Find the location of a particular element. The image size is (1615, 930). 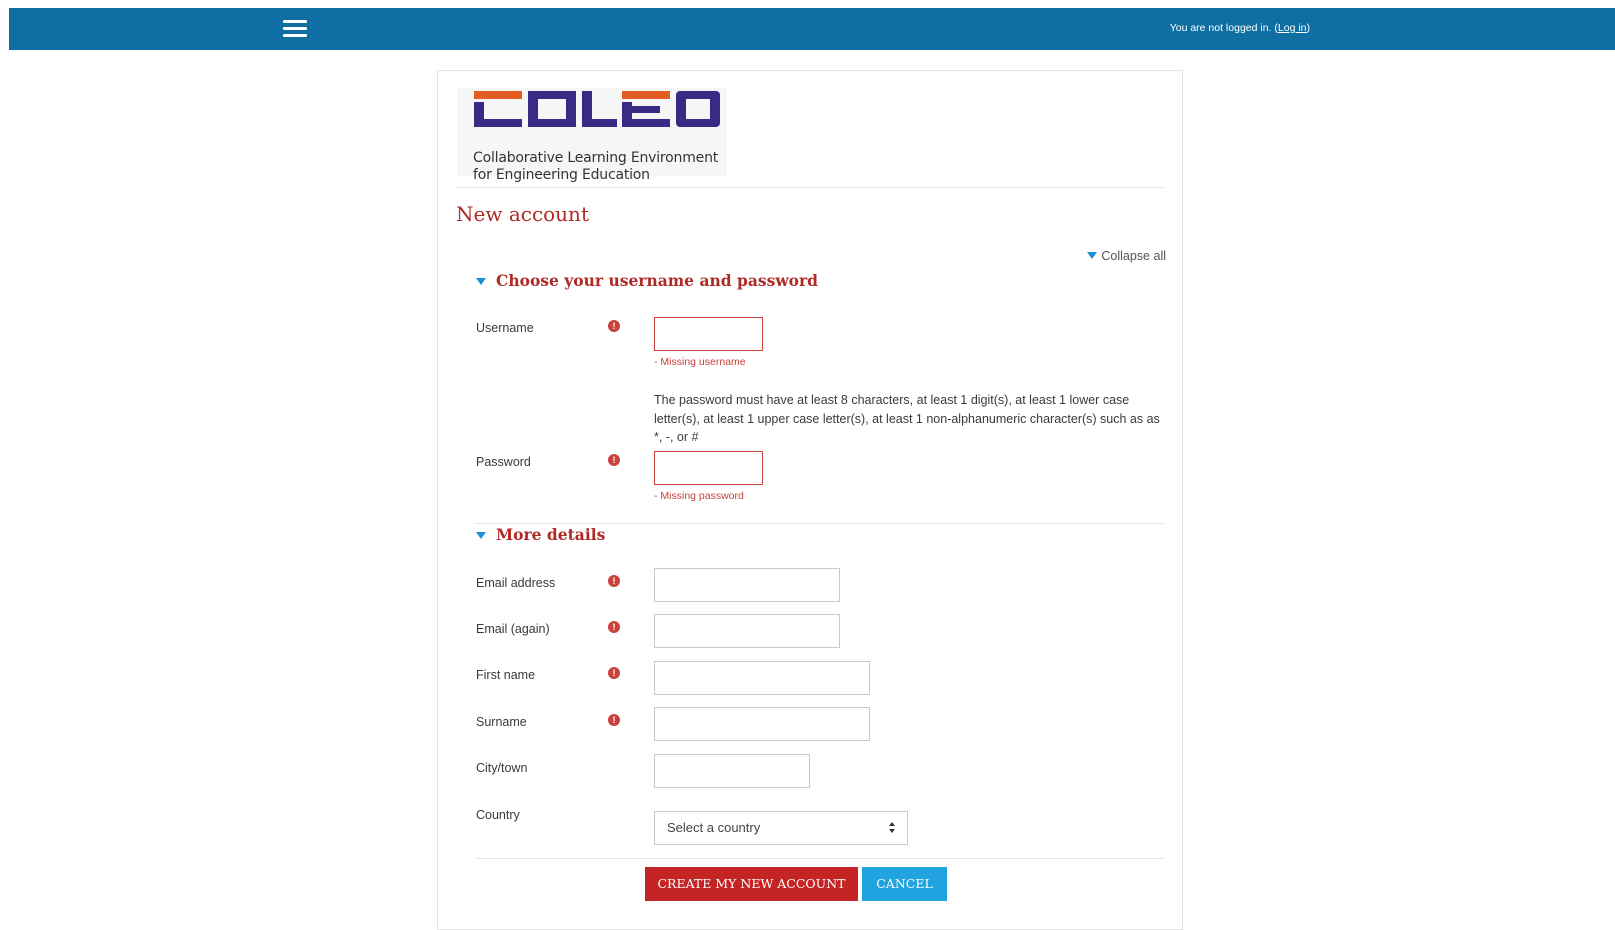

first-name-label: First name is located at coordinates (506, 675).